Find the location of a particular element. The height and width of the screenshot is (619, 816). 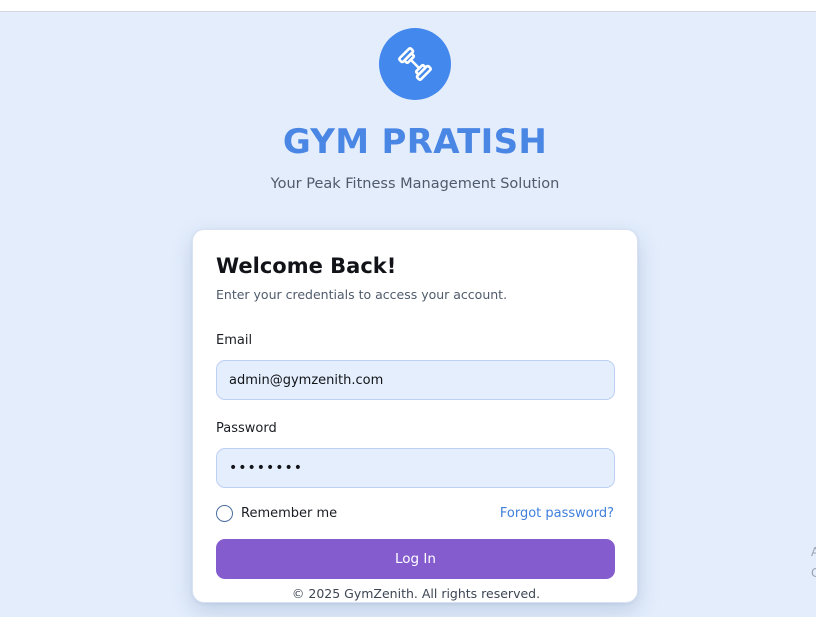

password-field is located at coordinates (415, 468).